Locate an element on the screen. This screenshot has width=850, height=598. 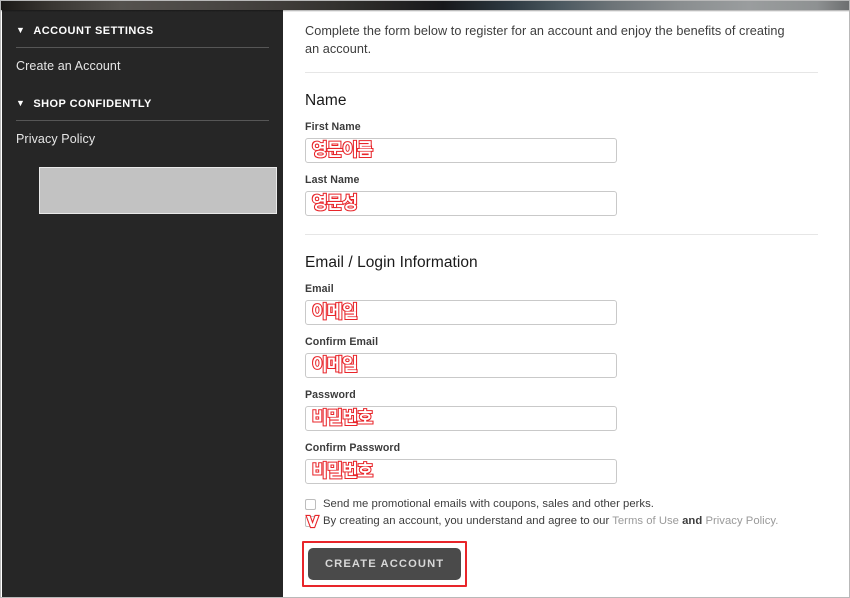
field-confirm-email: Confirm Email 이메일 is located at coordinates (560, 357).